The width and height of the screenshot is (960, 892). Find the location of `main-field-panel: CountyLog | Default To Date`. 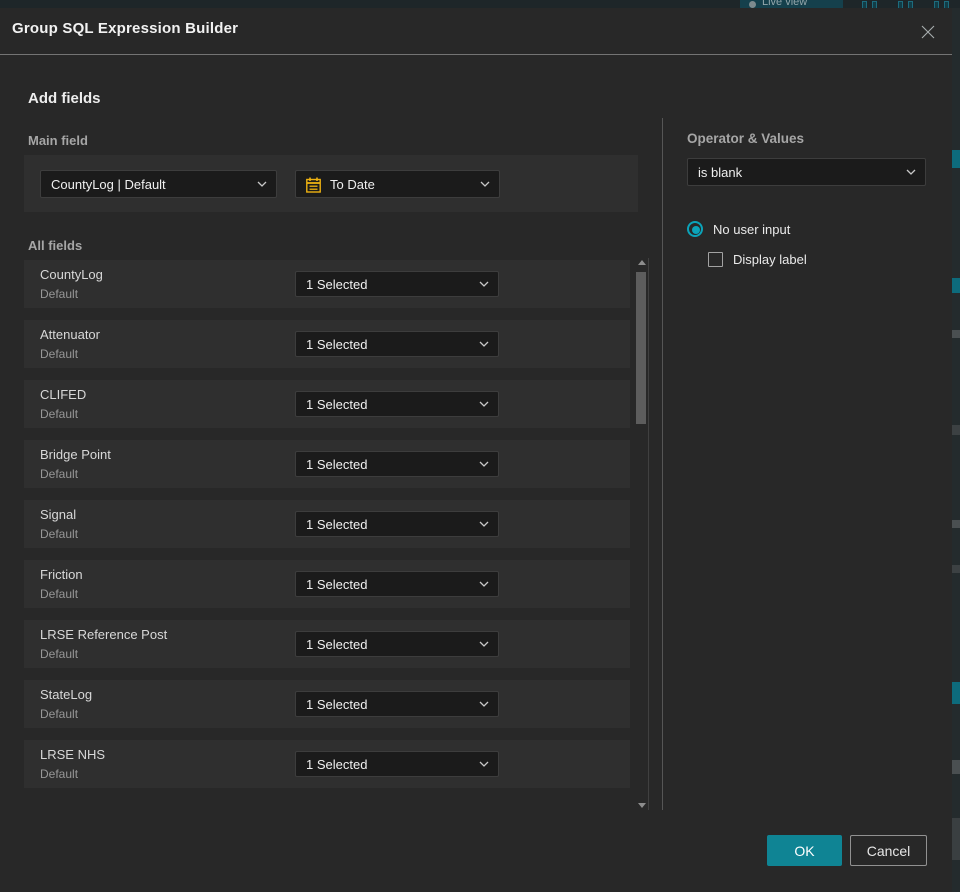

main-field-panel: CountyLog | Default To Date is located at coordinates (331, 183).